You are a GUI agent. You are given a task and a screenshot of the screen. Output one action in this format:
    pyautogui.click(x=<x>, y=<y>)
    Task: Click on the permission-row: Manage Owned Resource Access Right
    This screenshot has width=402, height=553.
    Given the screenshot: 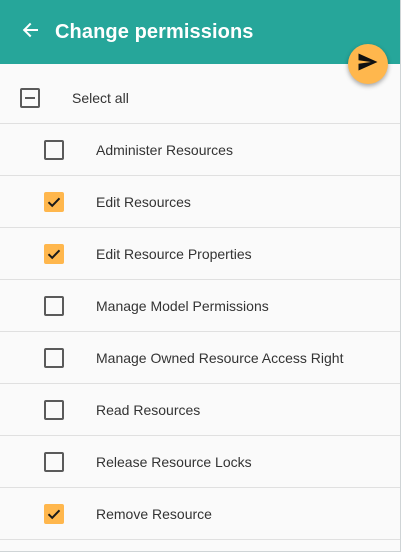 What is the action you would take?
    pyautogui.click(x=200, y=358)
    